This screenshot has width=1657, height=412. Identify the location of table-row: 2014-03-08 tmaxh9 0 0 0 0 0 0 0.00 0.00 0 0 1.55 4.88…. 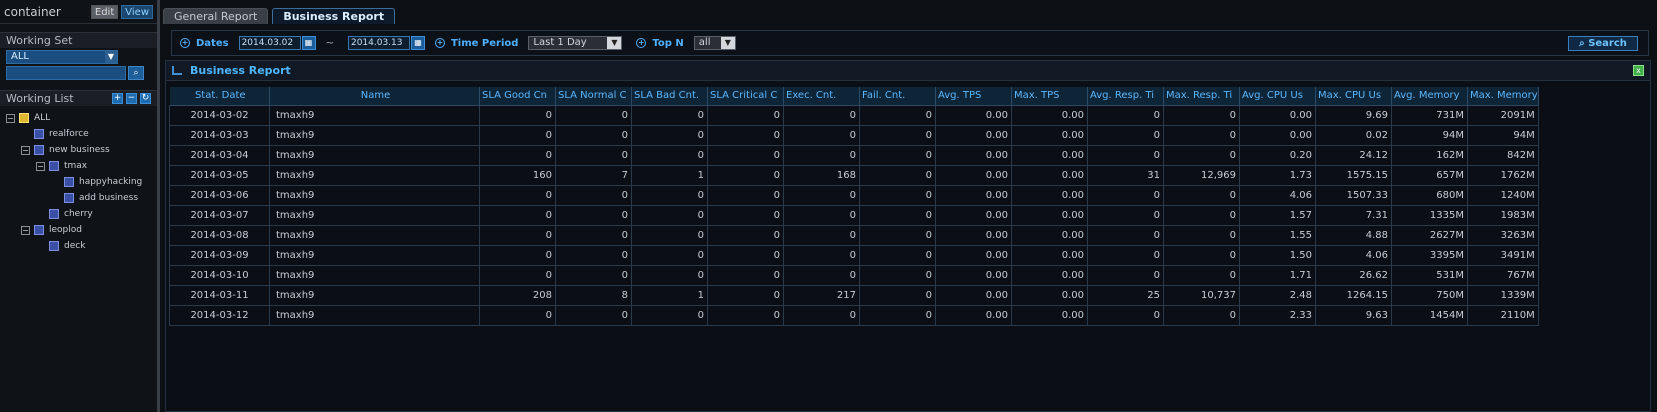
(854, 235).